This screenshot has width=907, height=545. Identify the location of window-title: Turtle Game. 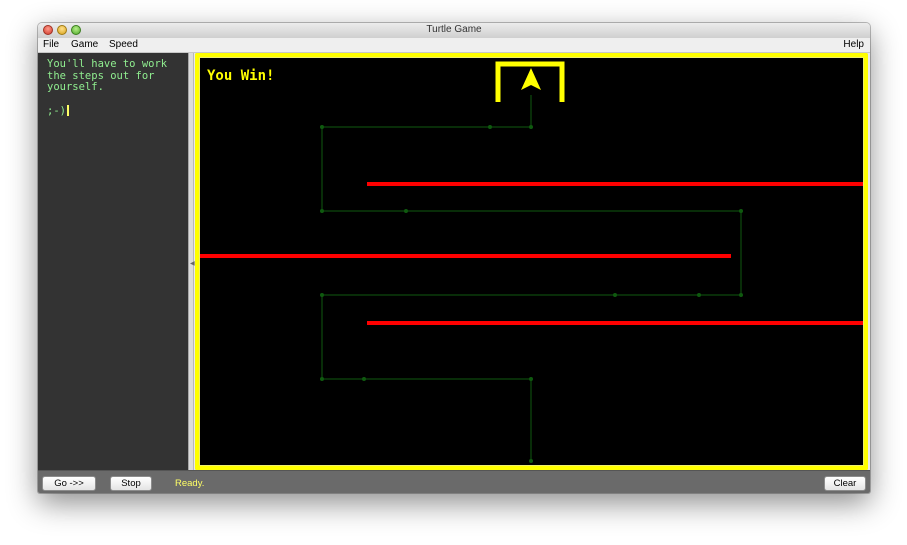
(454, 29).